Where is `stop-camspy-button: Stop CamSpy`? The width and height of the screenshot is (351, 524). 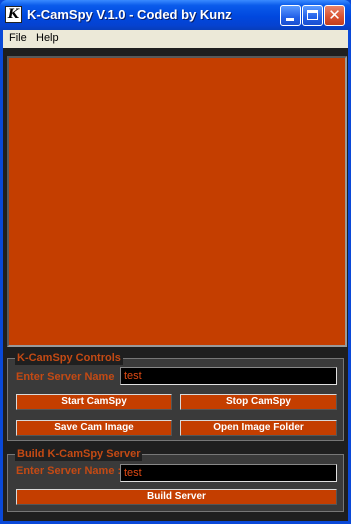
stop-camspy-button: Stop CamSpy is located at coordinates (258, 402).